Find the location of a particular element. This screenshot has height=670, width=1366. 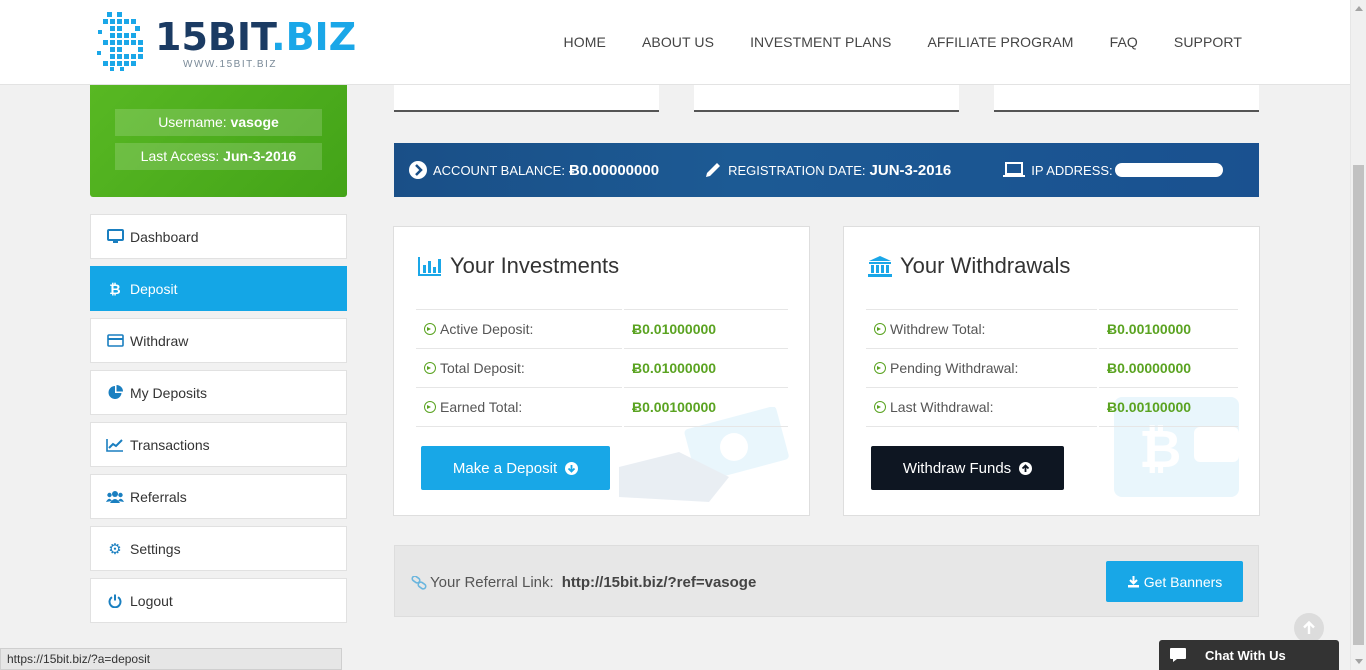

bar-chart-icon is located at coordinates (430, 266).